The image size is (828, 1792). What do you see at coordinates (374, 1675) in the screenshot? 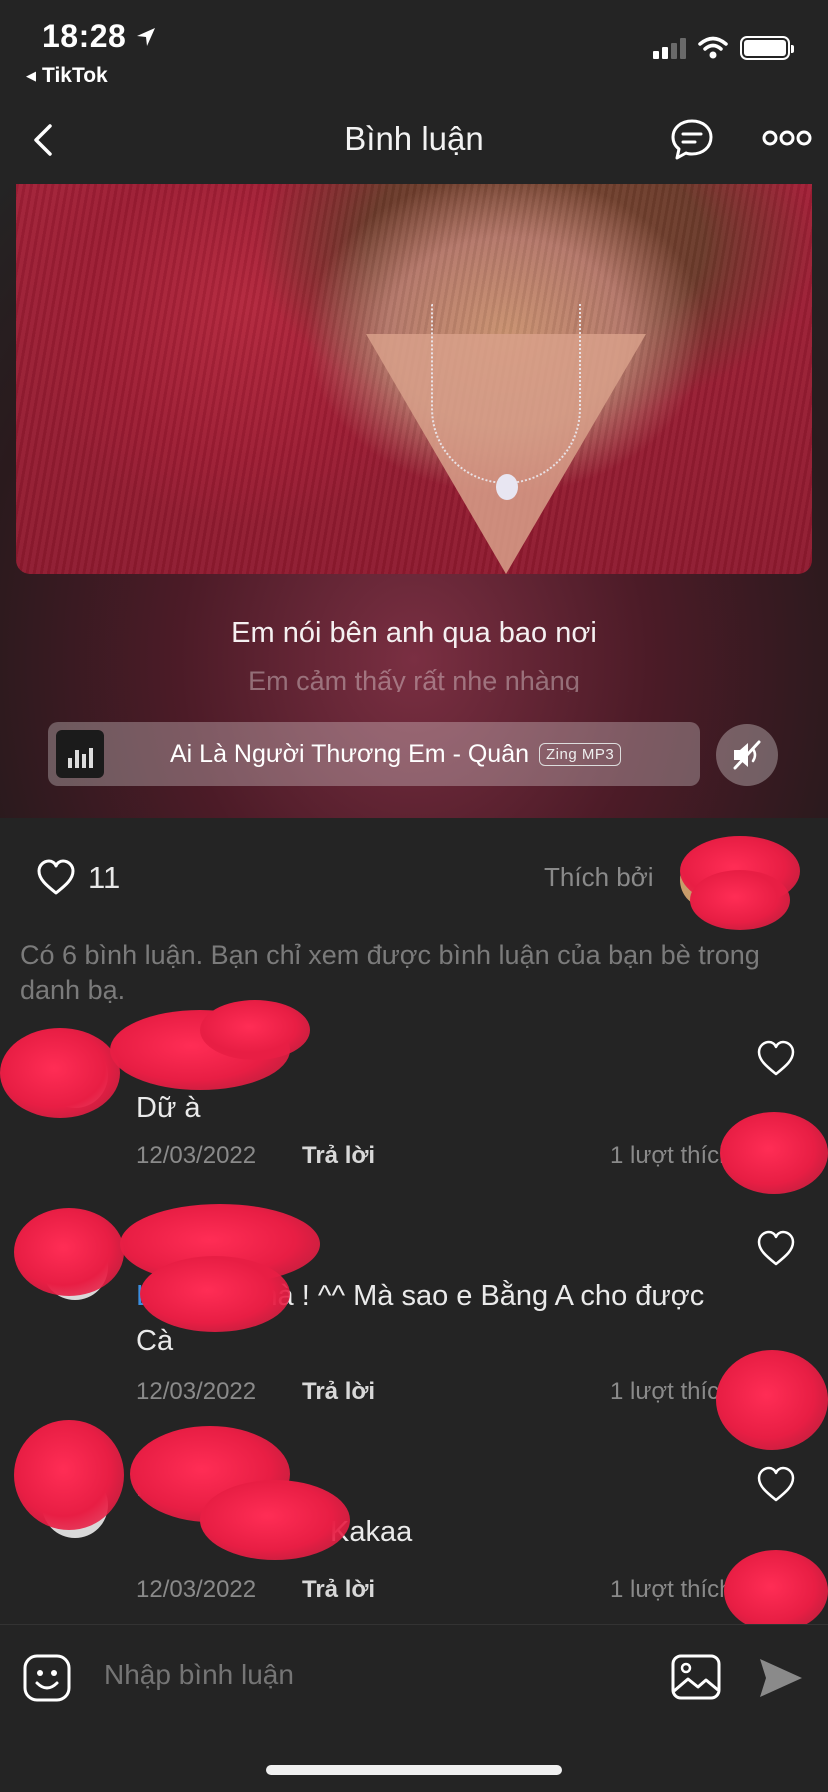
I see `comment-input` at bounding box center [374, 1675].